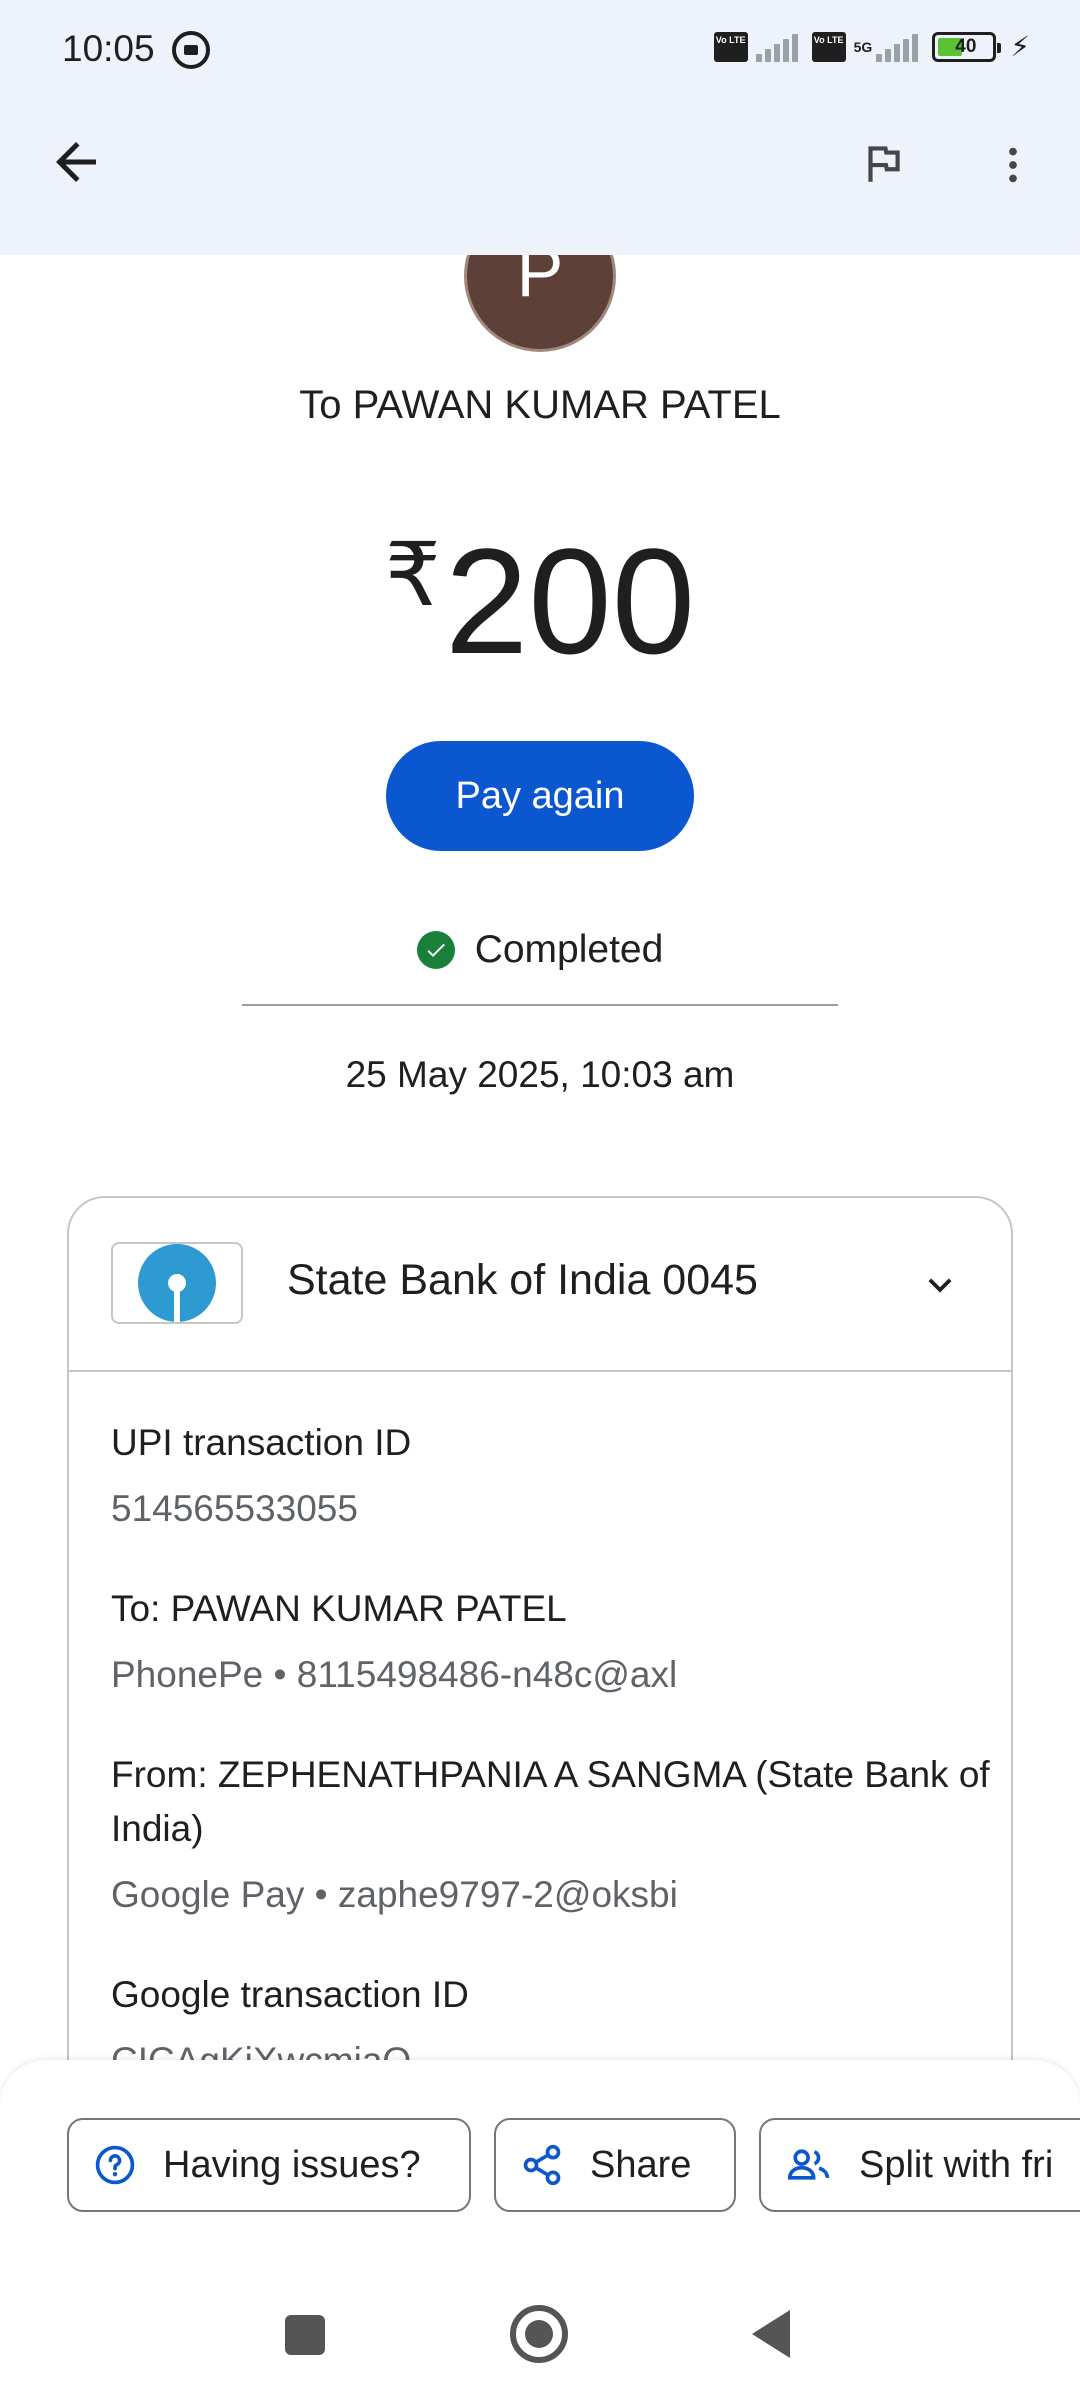  What do you see at coordinates (828, 46) in the screenshot?
I see `volte-icon-2: Vo LTE` at bounding box center [828, 46].